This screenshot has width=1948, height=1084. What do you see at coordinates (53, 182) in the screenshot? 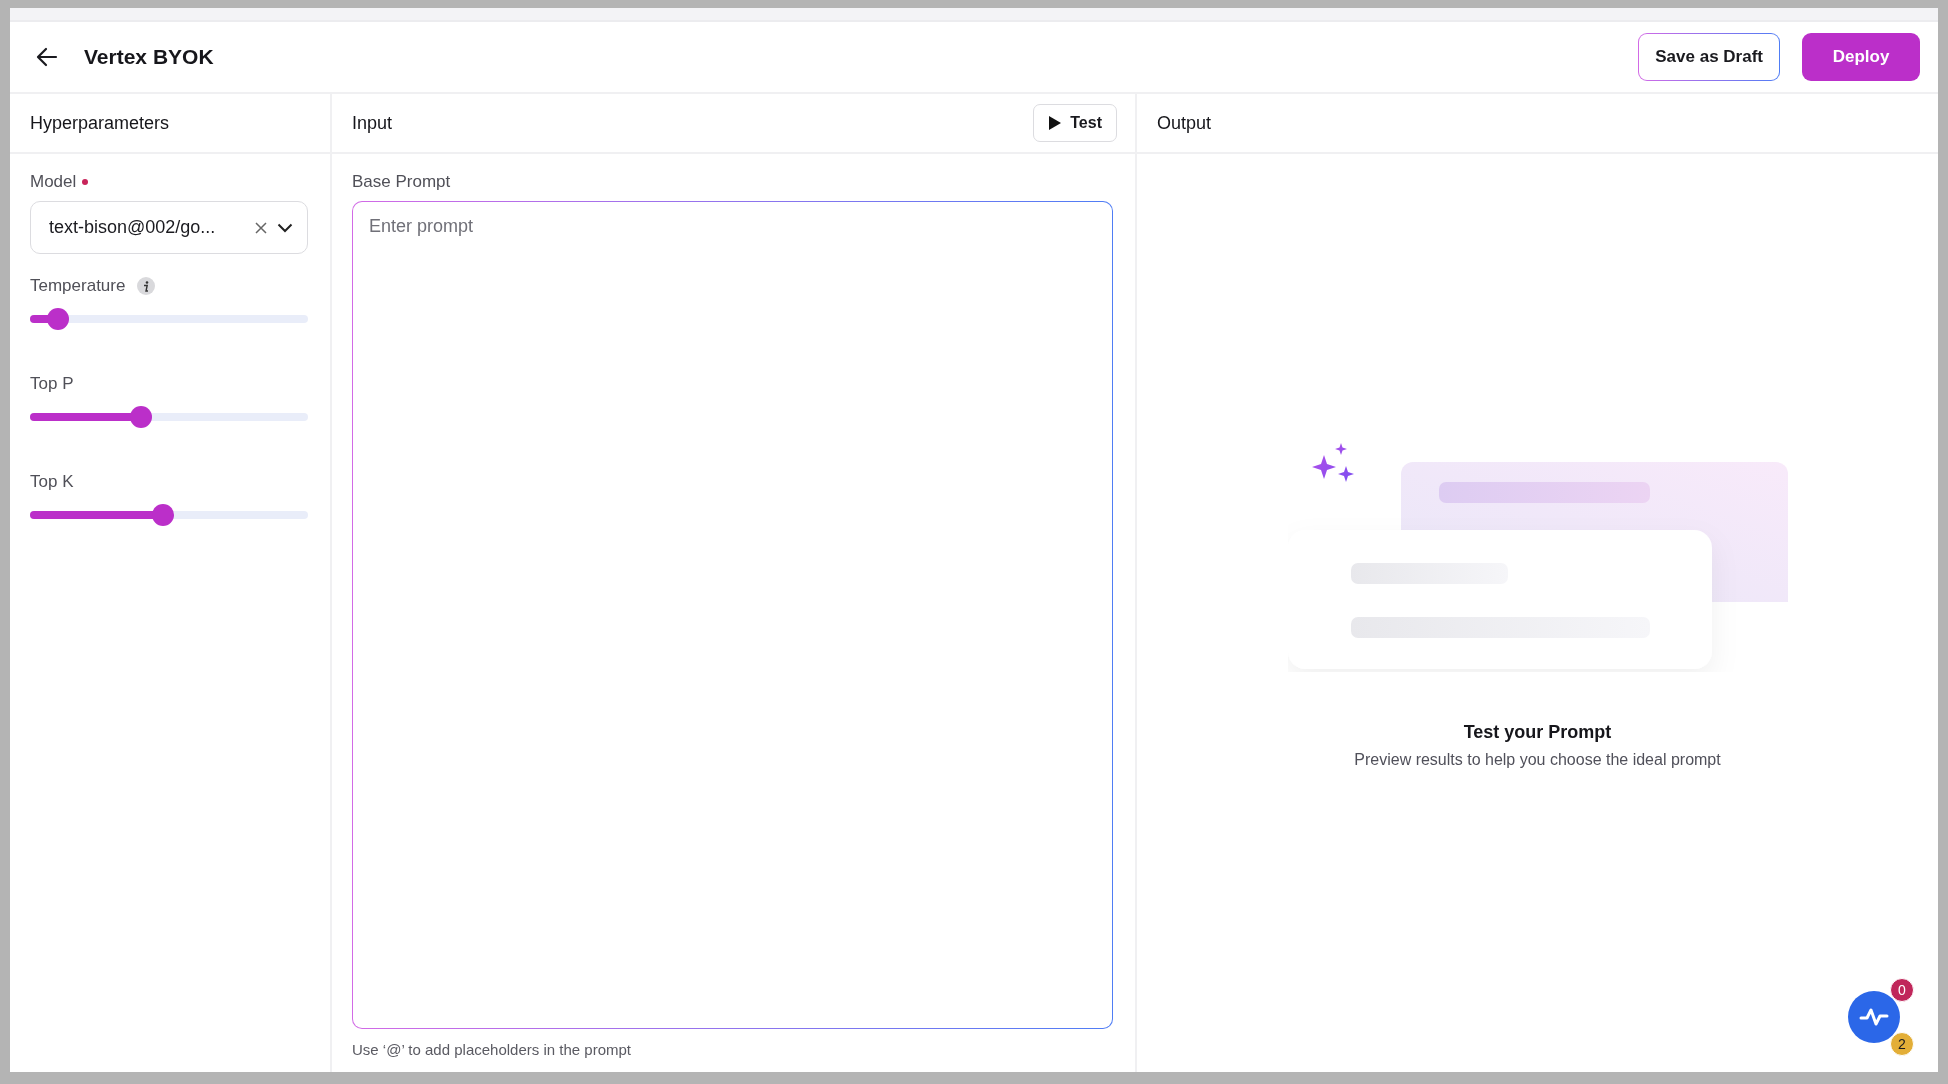
I see `field-label: Model` at bounding box center [53, 182].